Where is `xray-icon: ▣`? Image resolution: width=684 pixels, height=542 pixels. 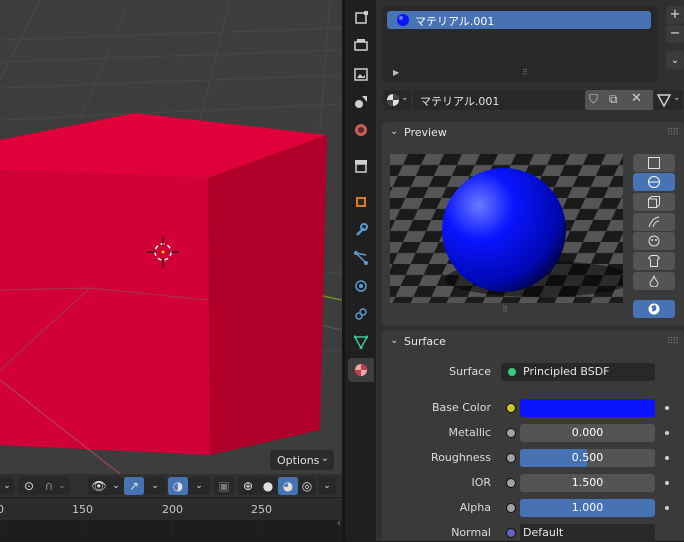
xray-icon: ▣ is located at coordinates (224, 486).